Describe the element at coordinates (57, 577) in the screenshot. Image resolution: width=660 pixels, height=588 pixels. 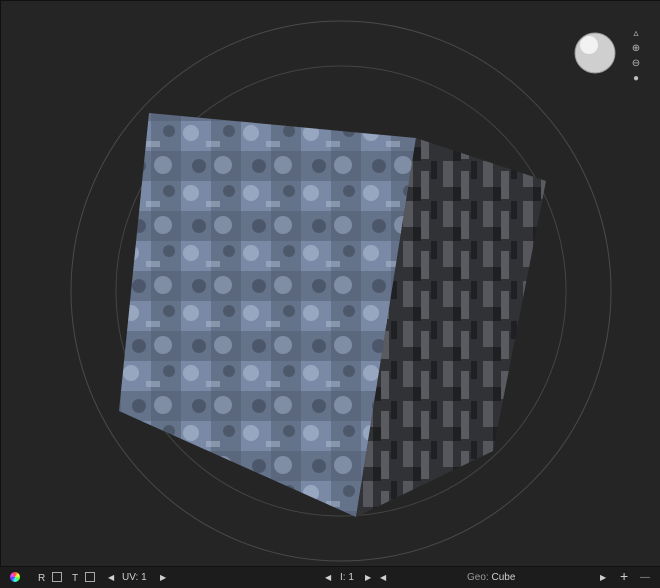
I see `r-checkbox` at that location.